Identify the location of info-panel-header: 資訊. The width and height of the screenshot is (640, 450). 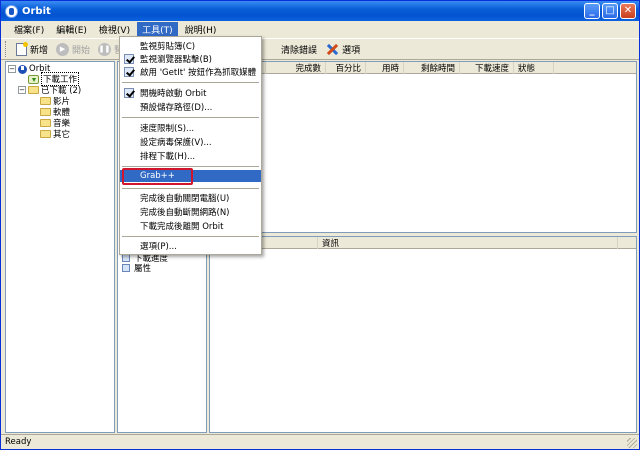
(423, 243).